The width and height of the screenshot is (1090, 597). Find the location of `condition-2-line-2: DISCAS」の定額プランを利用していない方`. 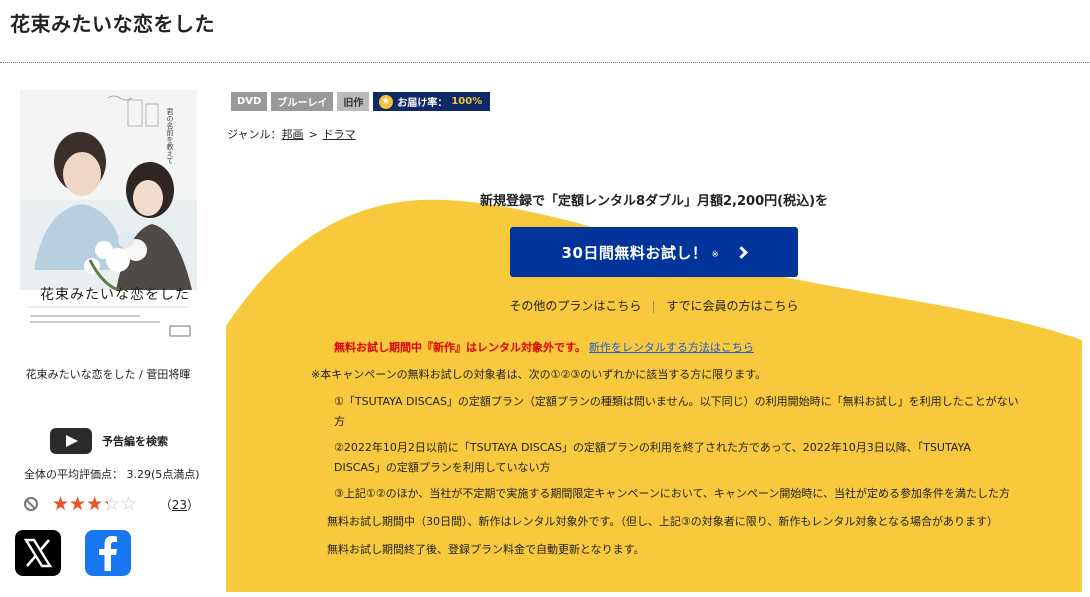

condition-2-line-2: DISCAS」の定額プランを利用していない方 is located at coordinates (442, 467).